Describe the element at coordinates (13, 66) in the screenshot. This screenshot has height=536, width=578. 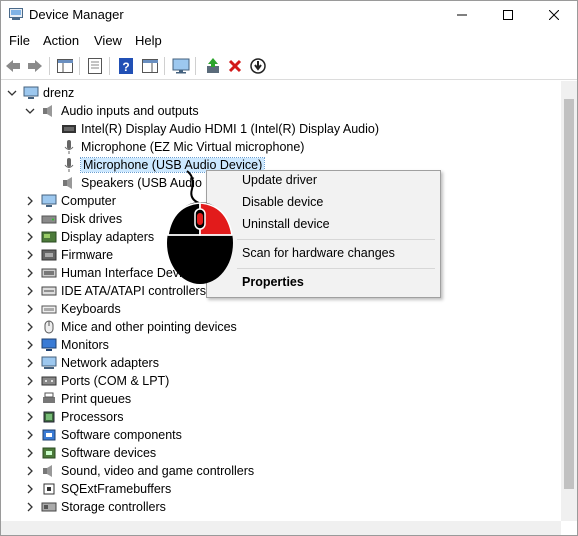
I see `back-button` at that location.